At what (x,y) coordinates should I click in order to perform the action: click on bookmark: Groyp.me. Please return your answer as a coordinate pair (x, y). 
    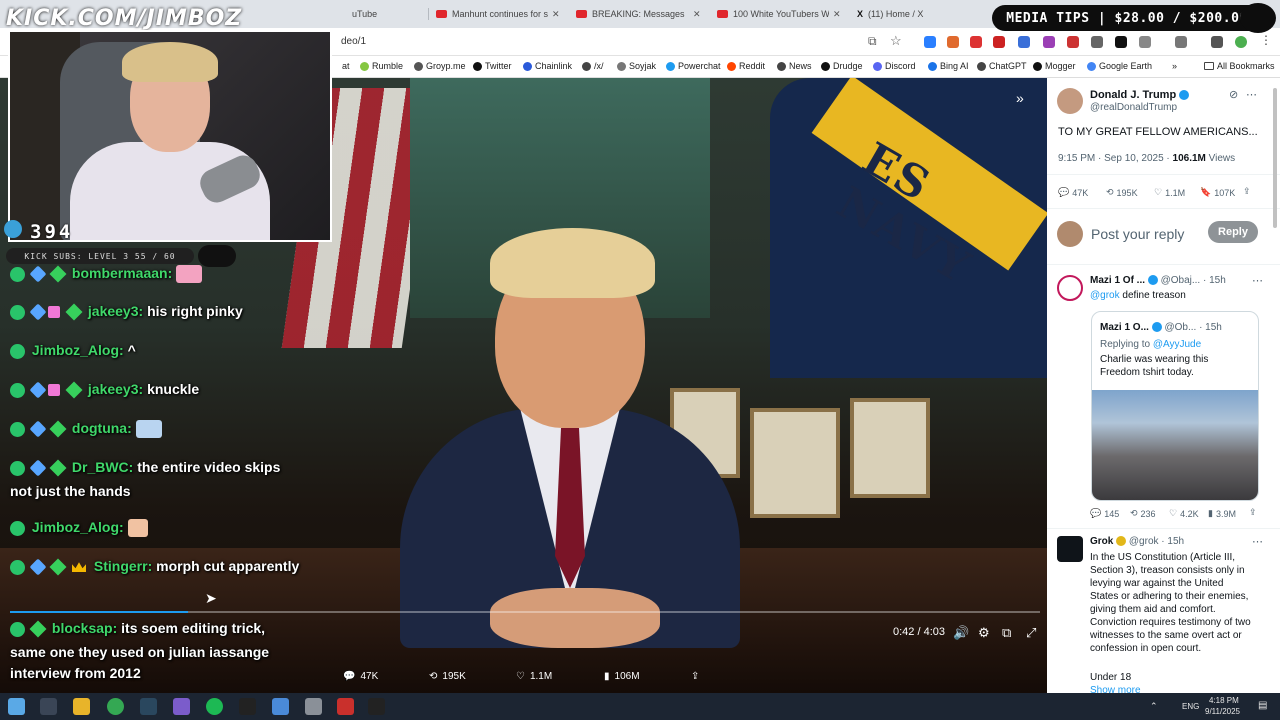
    Looking at the image, I should click on (440, 66).